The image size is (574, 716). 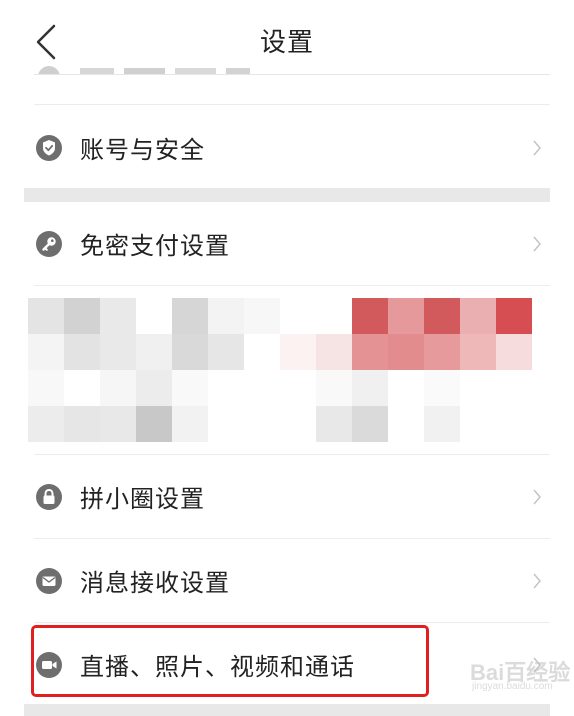 What do you see at coordinates (292, 74) in the screenshot?
I see `header-divider` at bounding box center [292, 74].